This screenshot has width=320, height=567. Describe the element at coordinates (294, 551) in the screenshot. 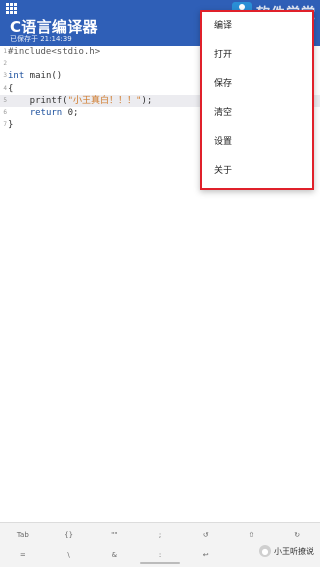

I see `watermark-text: 小王听撩说` at that location.